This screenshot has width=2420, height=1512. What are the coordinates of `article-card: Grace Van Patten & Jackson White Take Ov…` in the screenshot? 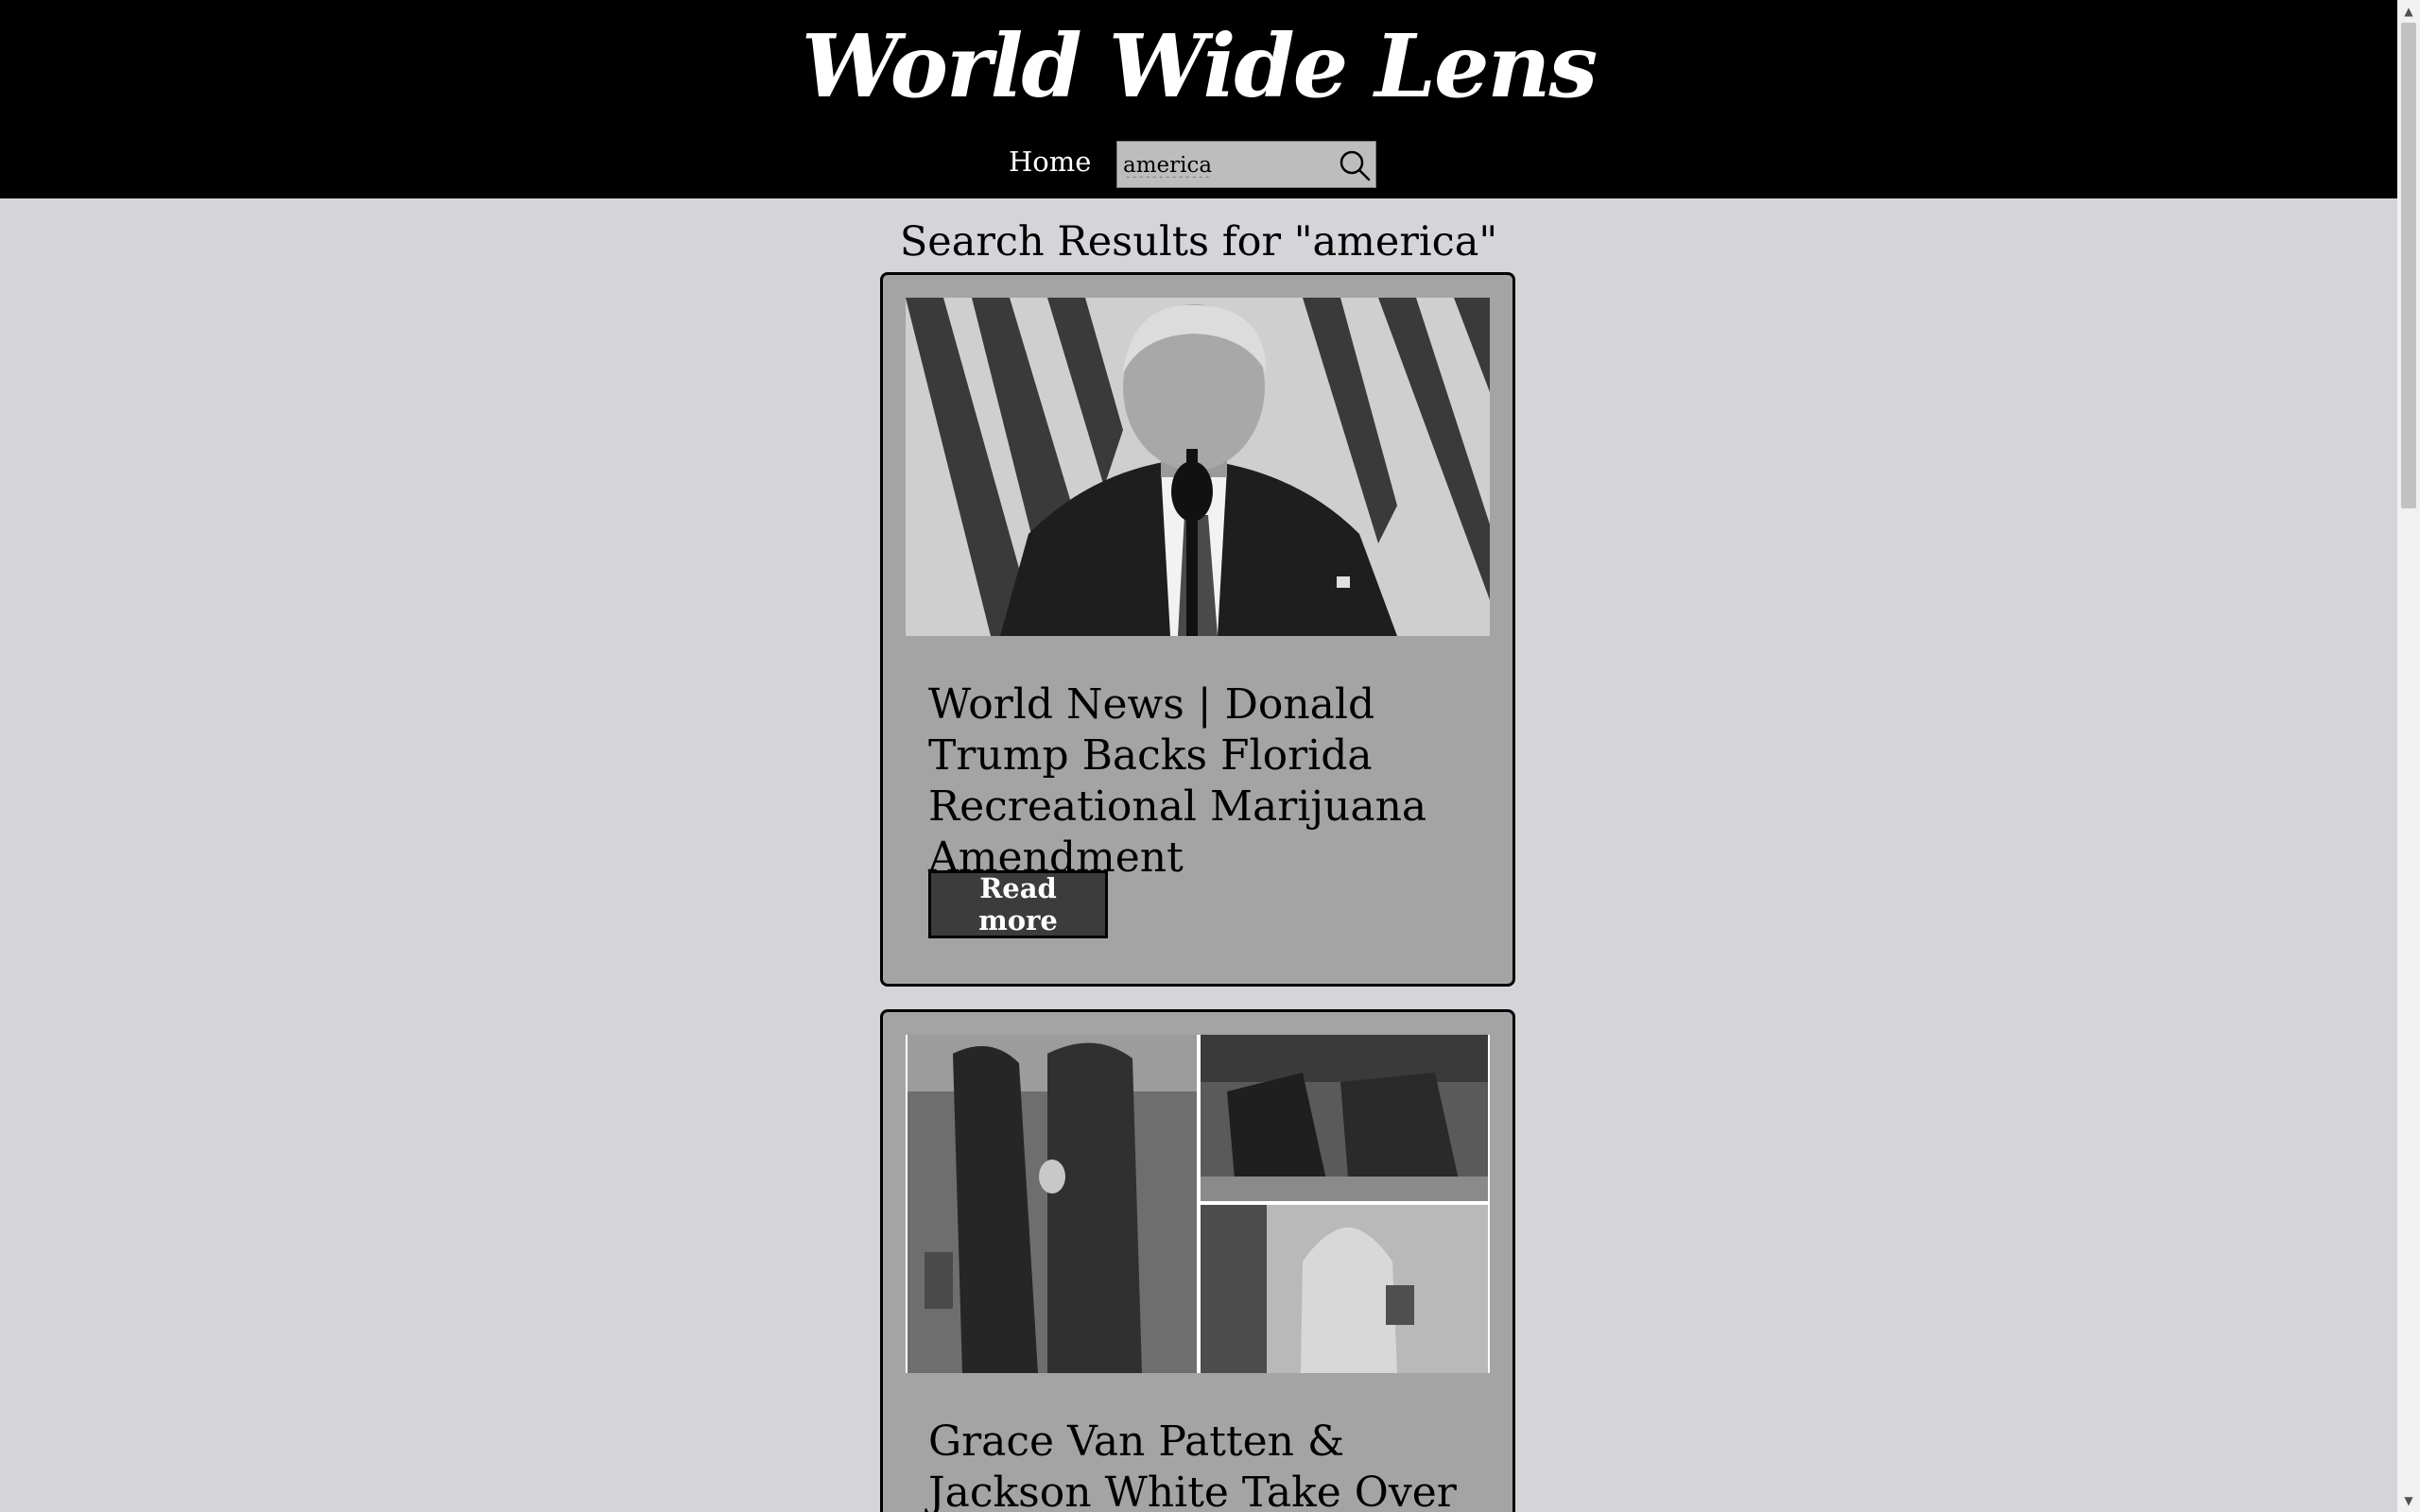 It's located at (1197, 1260).